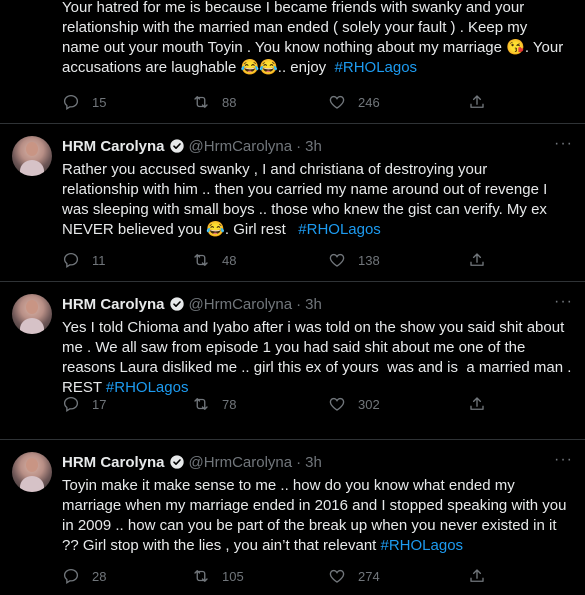 Image resolution: width=585 pixels, height=595 pixels. Describe the element at coordinates (354, 260) in the screenshot. I see `like-button: 138` at that location.